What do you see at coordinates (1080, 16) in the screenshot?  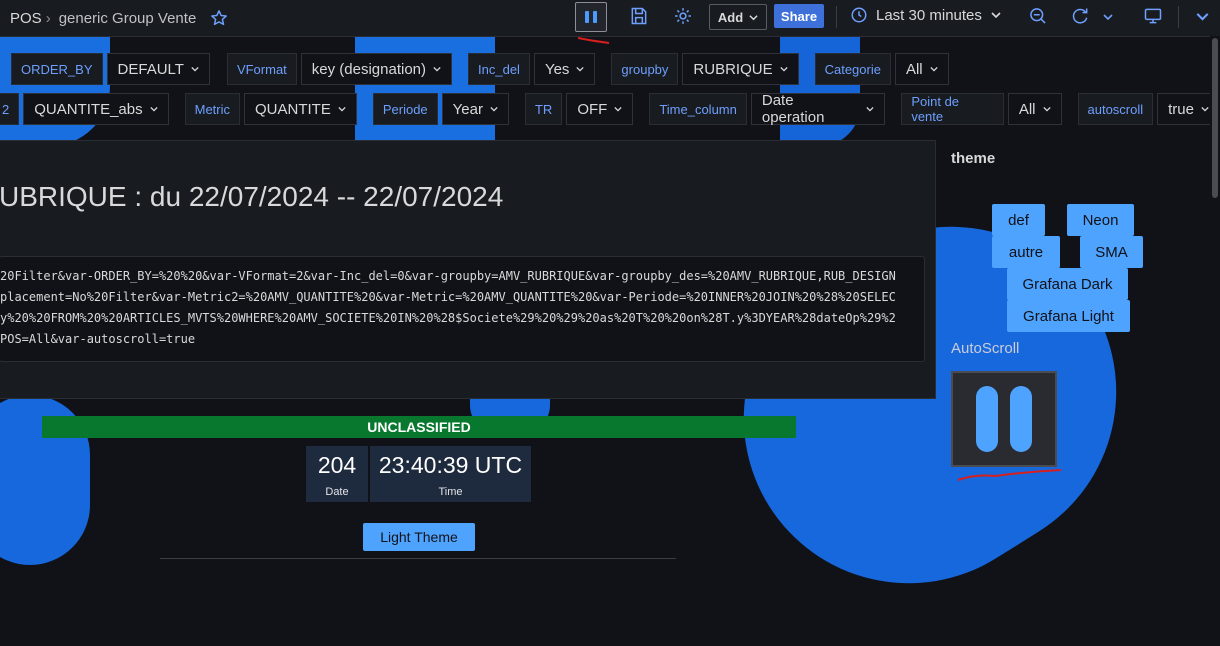 I see `refresh-icon` at bounding box center [1080, 16].